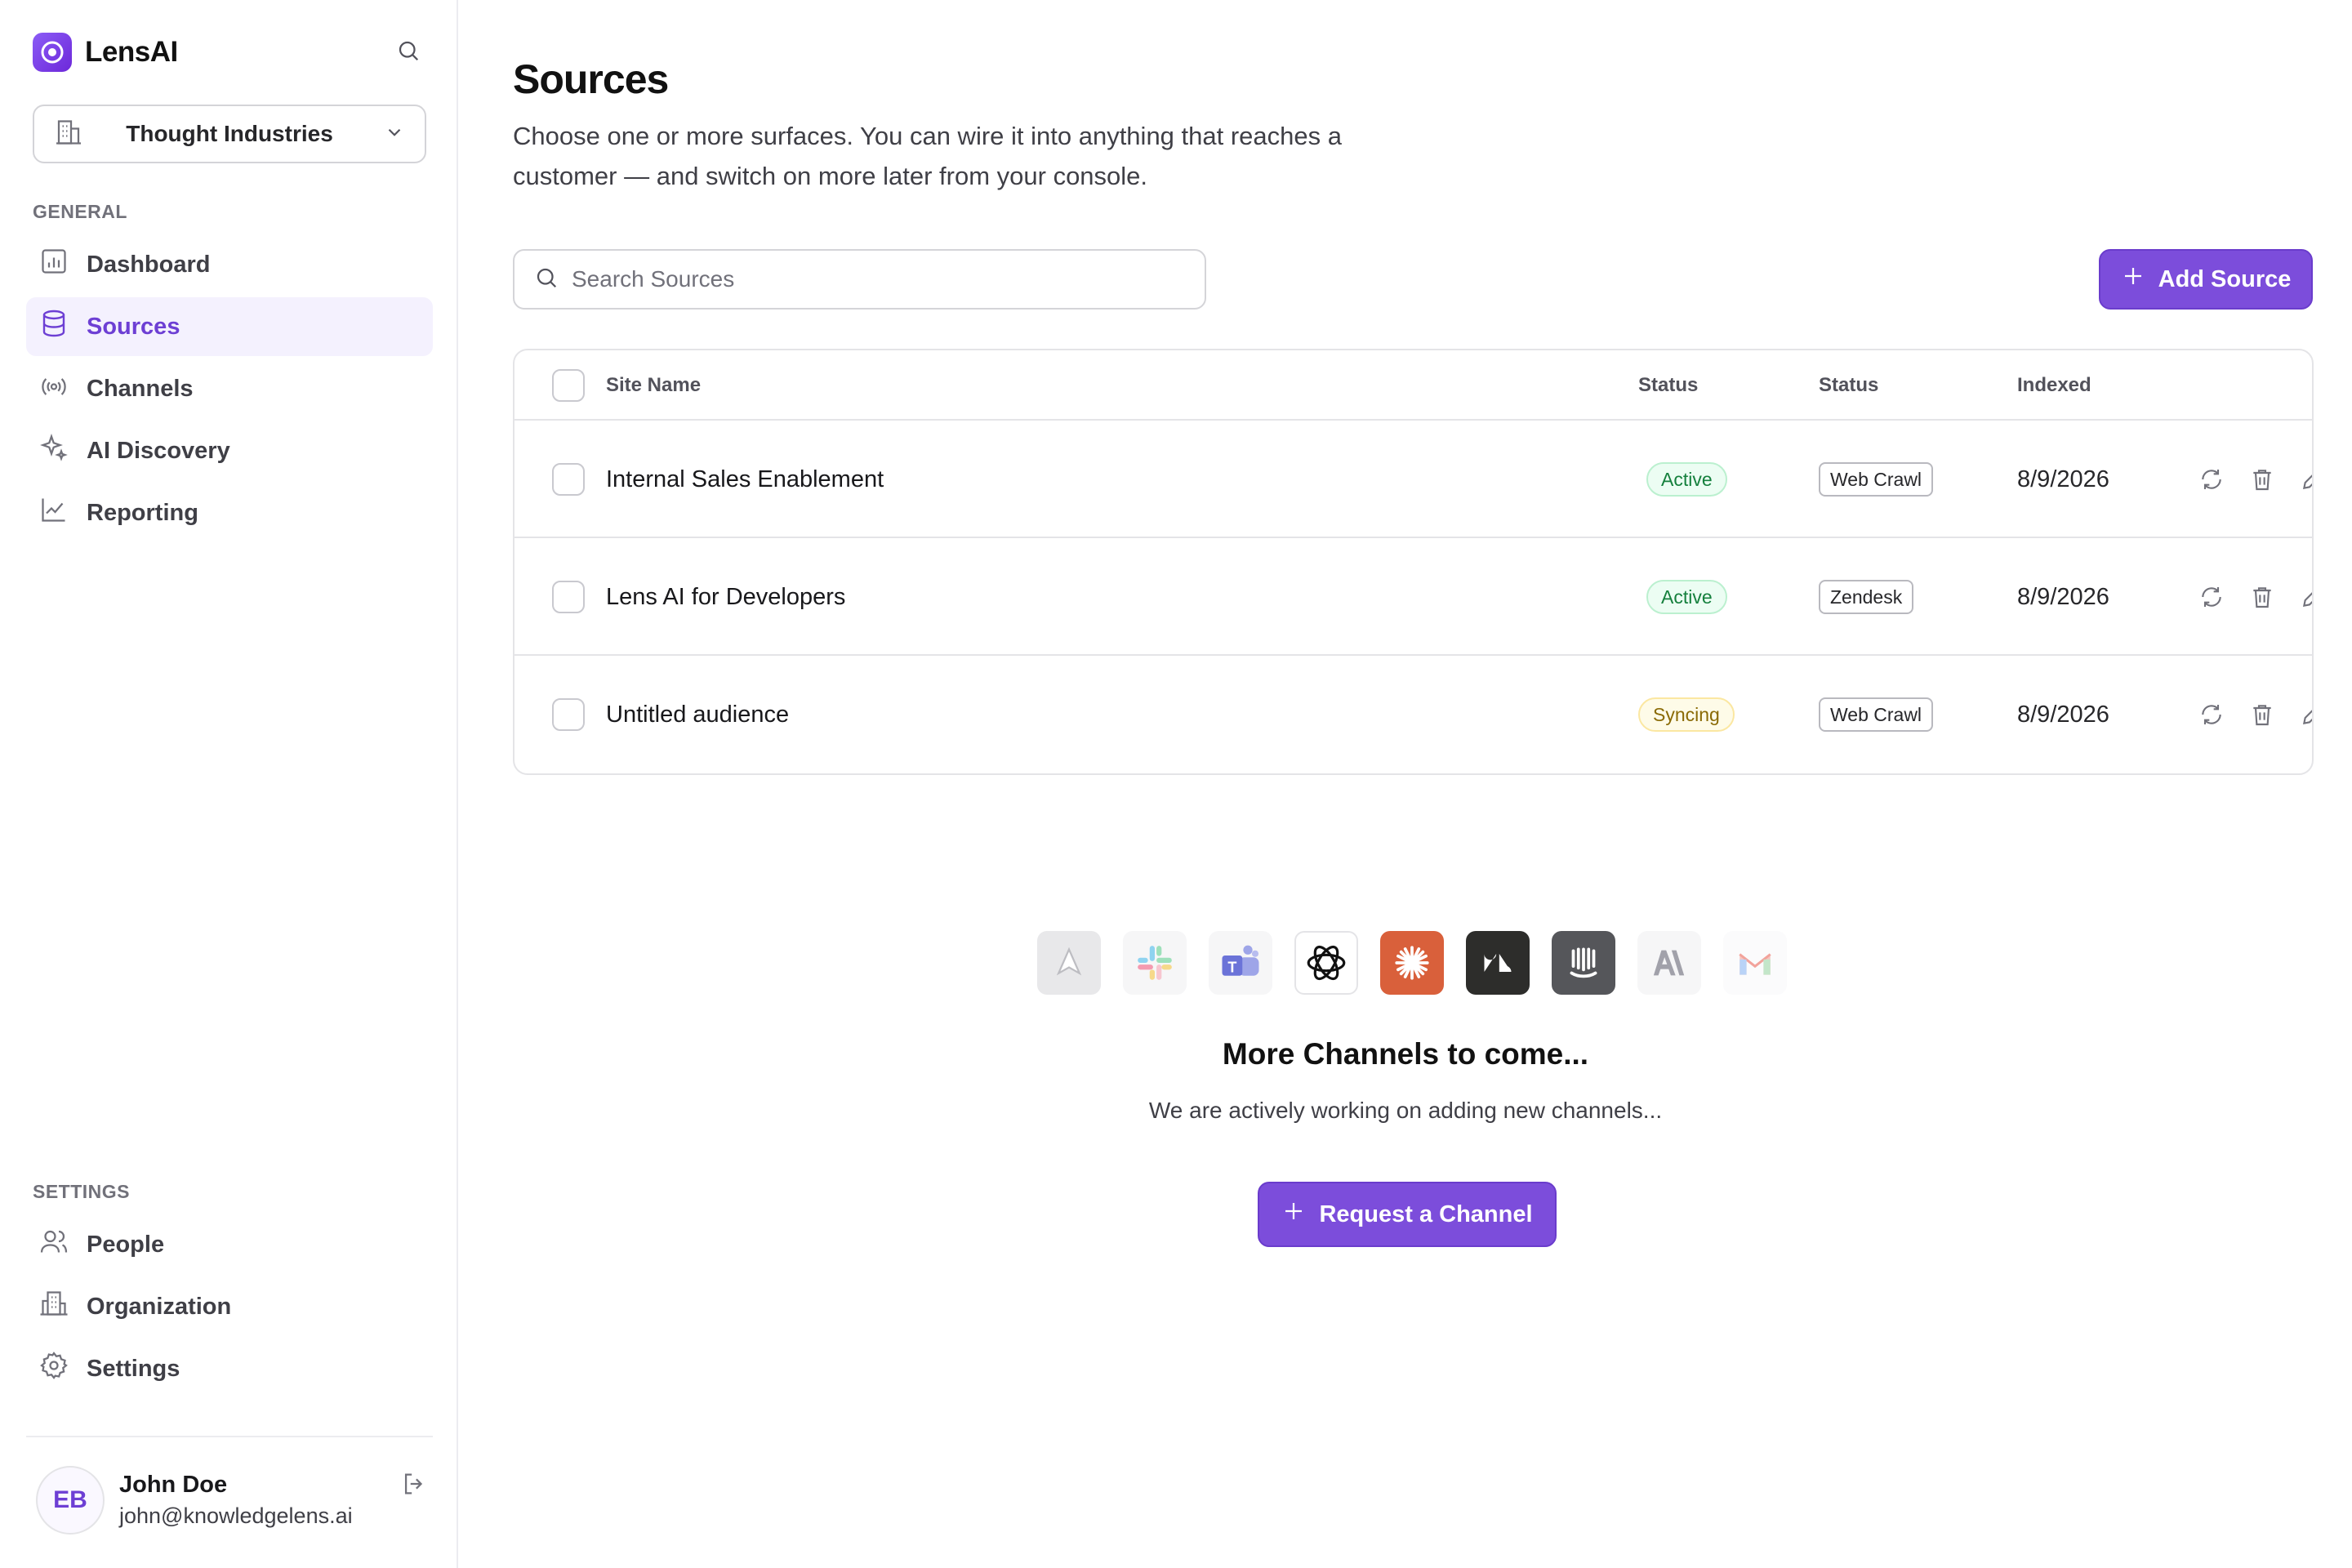  Describe the element at coordinates (568, 385) in the screenshot. I see `select-all-checkbox` at that location.